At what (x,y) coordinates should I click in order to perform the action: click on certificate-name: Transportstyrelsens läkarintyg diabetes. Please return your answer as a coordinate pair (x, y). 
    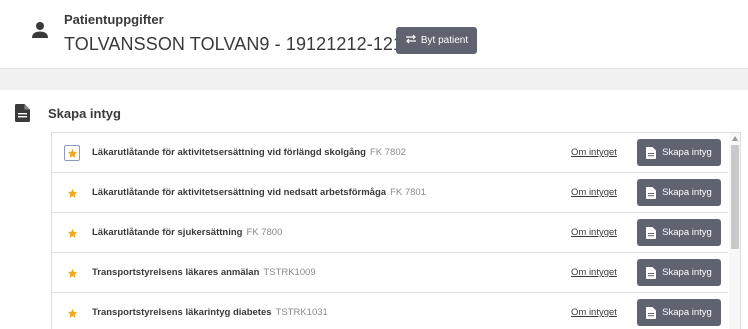
    Looking at the image, I should click on (182, 312).